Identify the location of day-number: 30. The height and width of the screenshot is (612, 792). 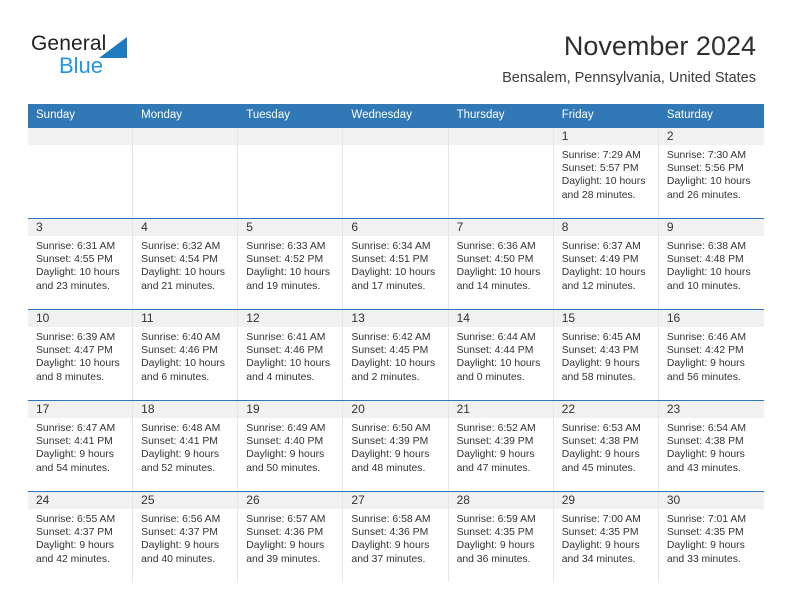
(711, 500).